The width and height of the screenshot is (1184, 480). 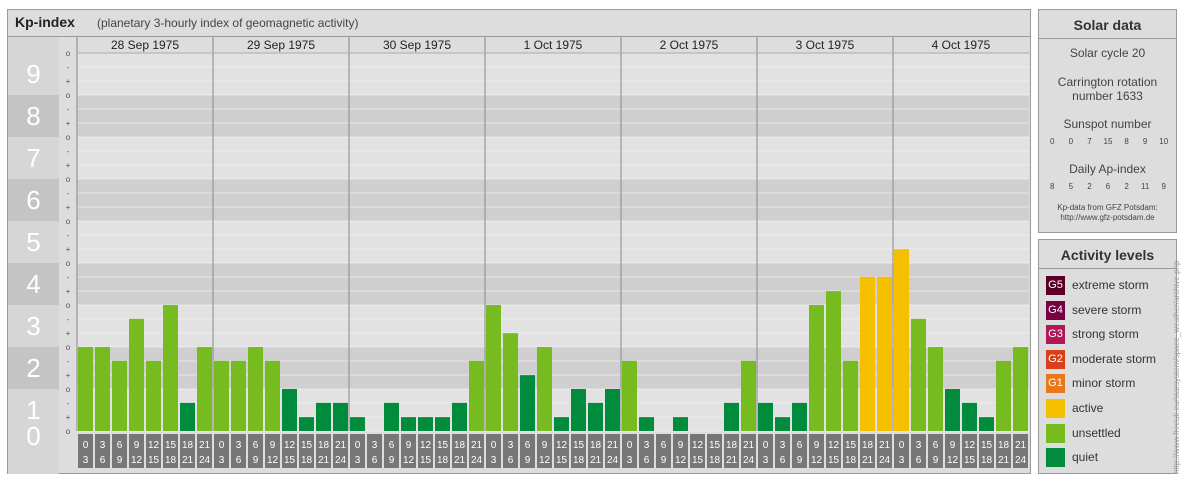 What do you see at coordinates (1126, 141) in the screenshot?
I see `sunspot-value: 8` at bounding box center [1126, 141].